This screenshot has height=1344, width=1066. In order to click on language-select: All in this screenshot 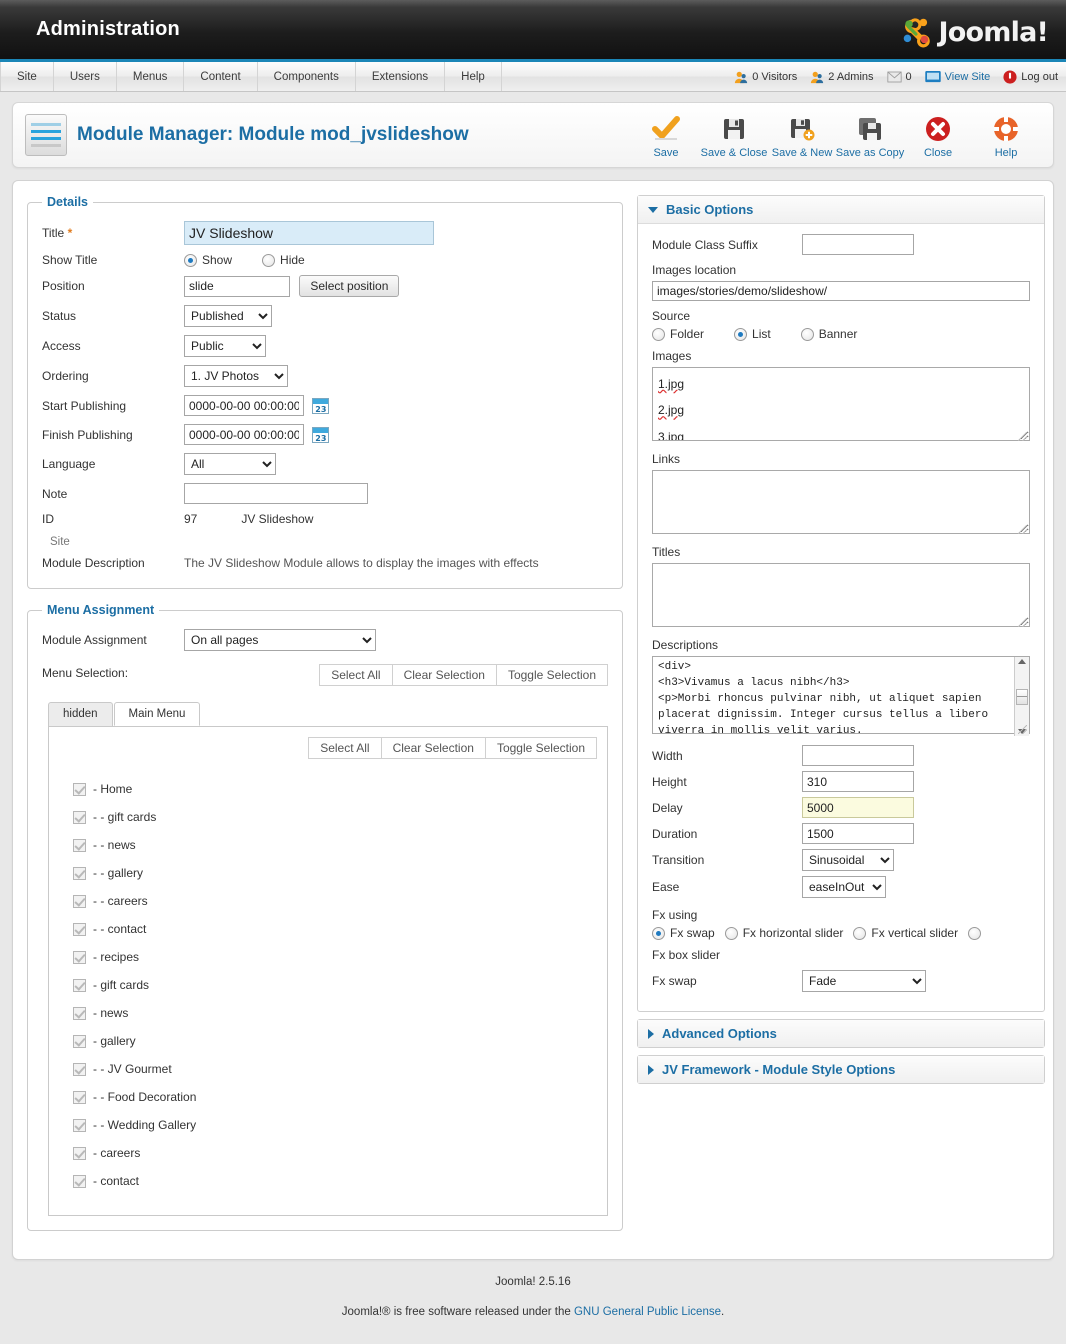, I will do `click(230, 464)`.